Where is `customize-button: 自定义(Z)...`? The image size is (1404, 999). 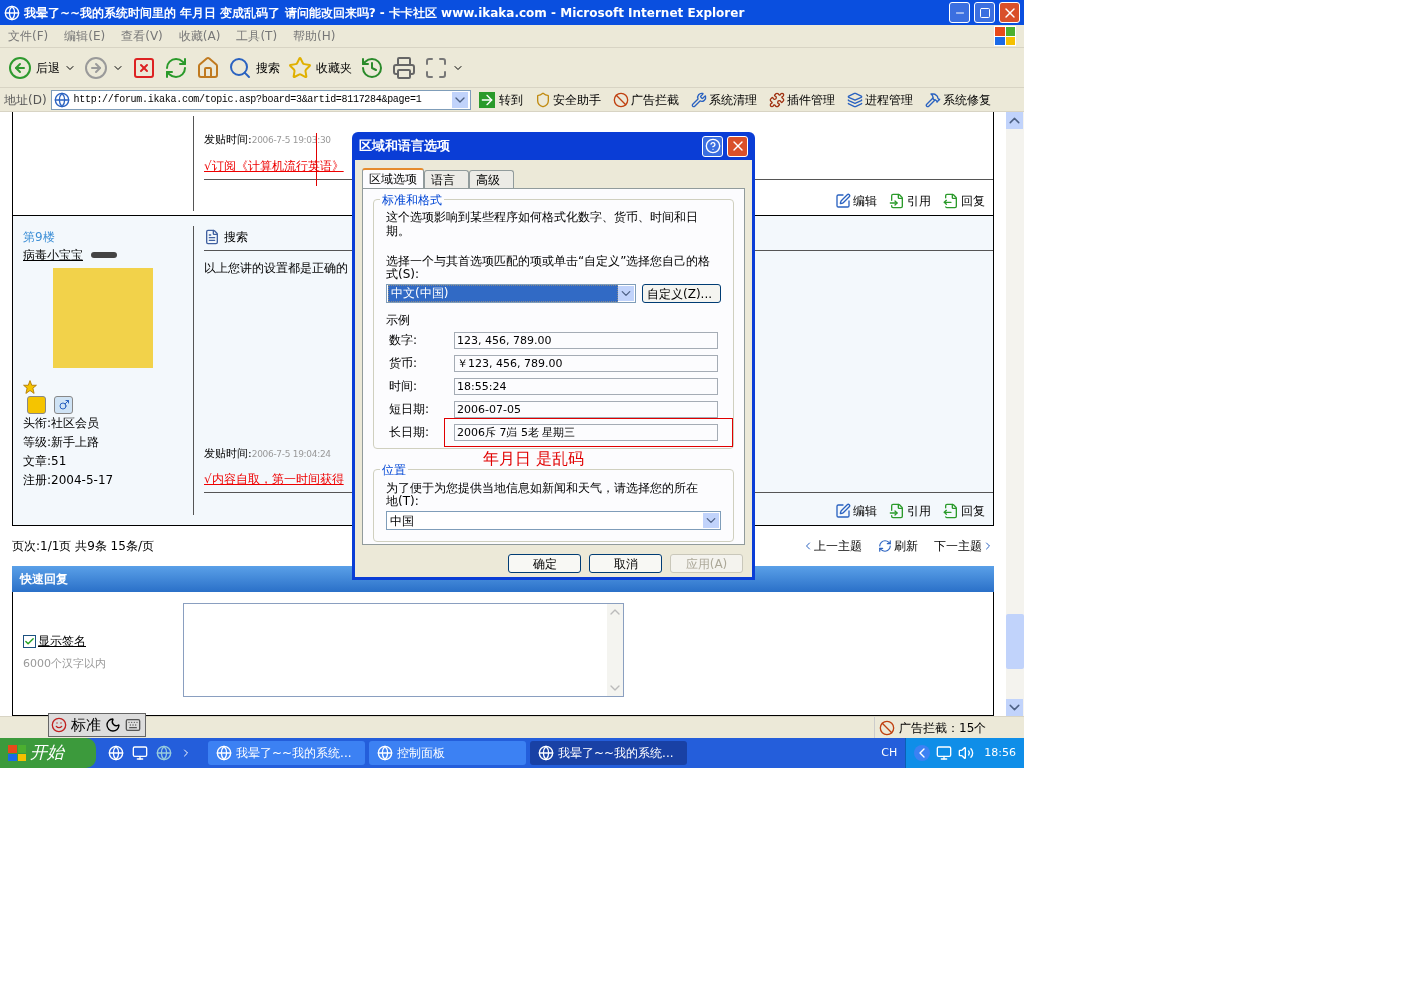
customize-button: 自定义(Z)... is located at coordinates (681, 293).